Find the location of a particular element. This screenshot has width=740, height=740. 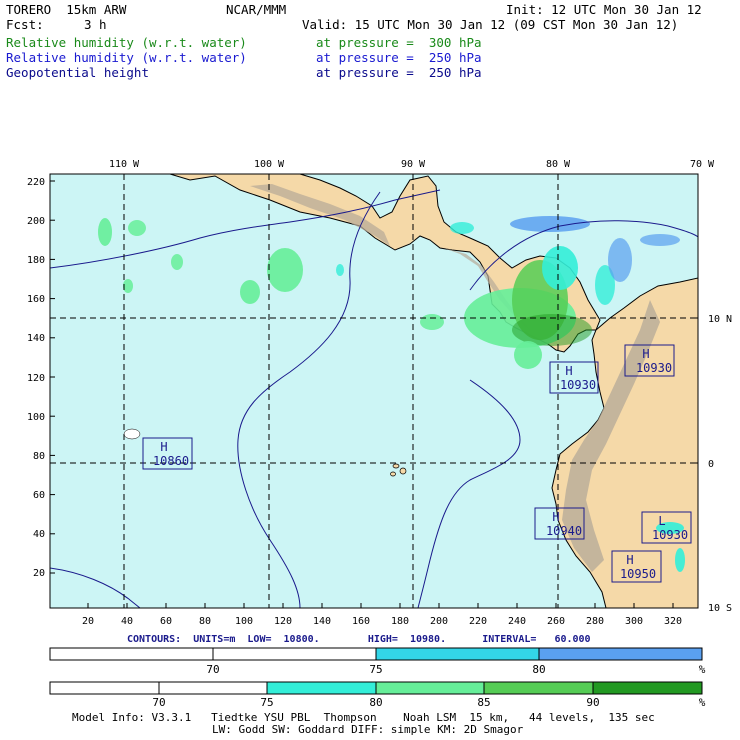

cbar1-label: 75 is located at coordinates (375, 669).